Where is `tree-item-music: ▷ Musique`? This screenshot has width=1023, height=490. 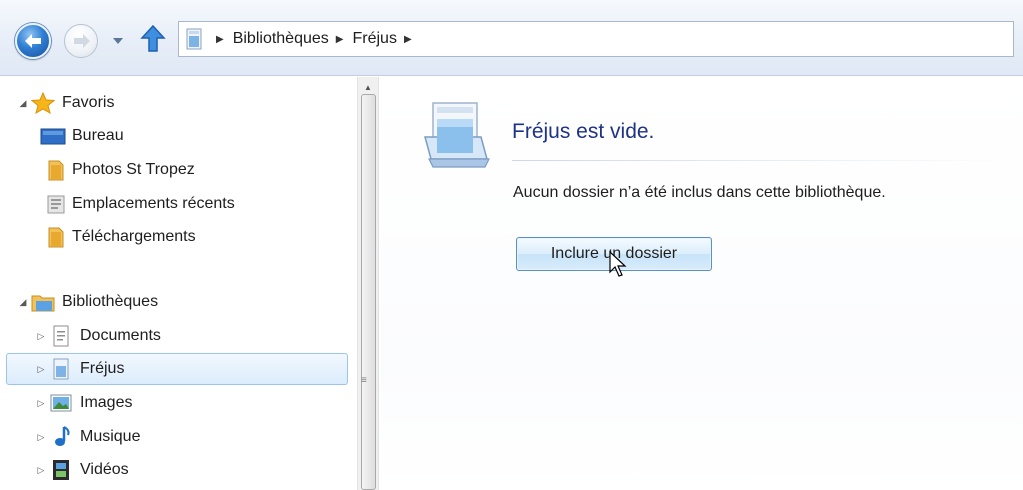
tree-item-music: ▷ Musique is located at coordinates (195, 437).